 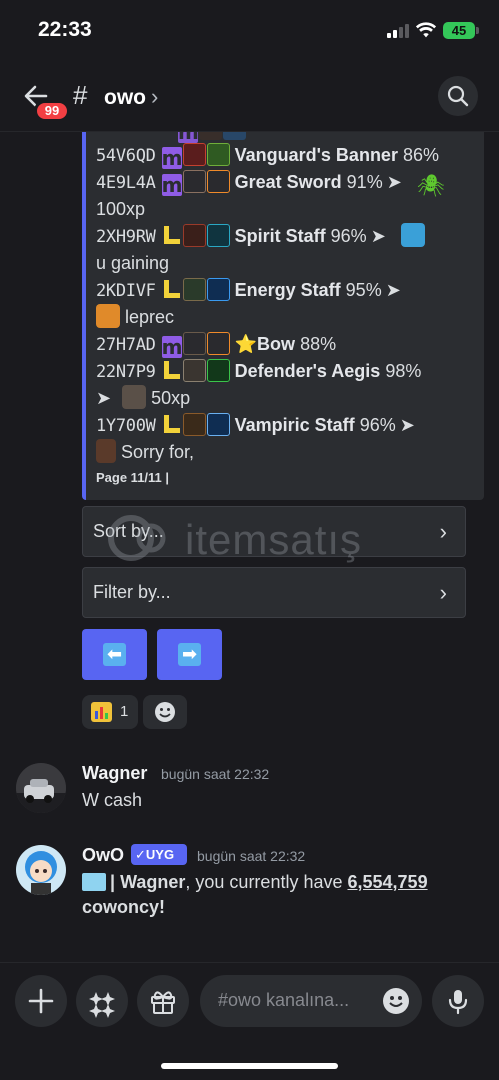 What do you see at coordinates (135, 317) in the screenshot?
I see `row-note: leprec` at bounding box center [135, 317].